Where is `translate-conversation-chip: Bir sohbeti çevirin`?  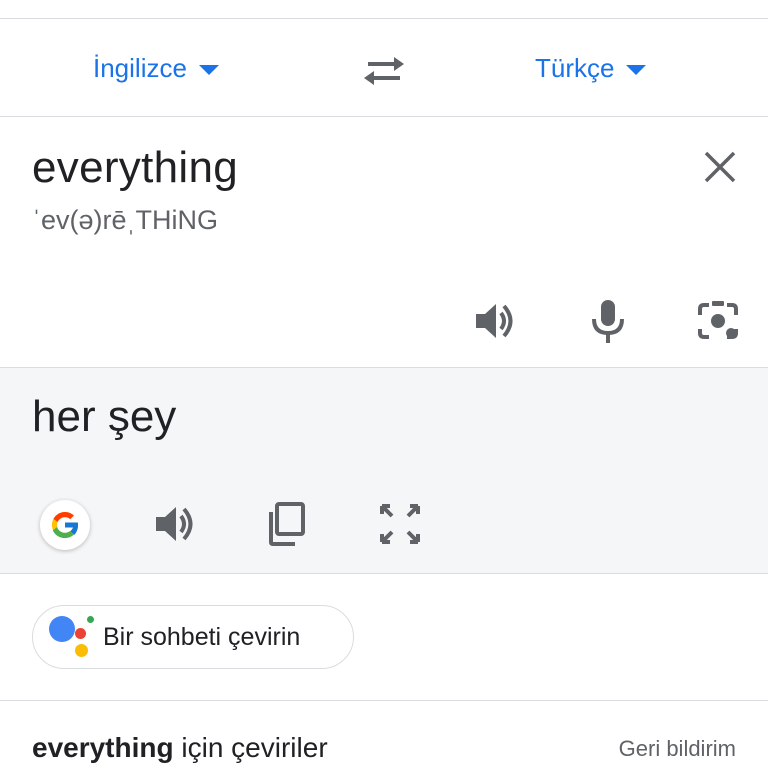
translate-conversation-chip: Bir sohbeti çevirin is located at coordinates (193, 637).